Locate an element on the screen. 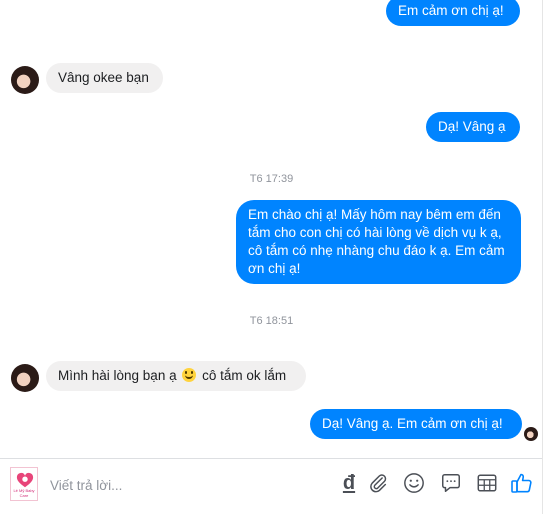 The image size is (543, 514). sticker-button is located at coordinates (451, 483).